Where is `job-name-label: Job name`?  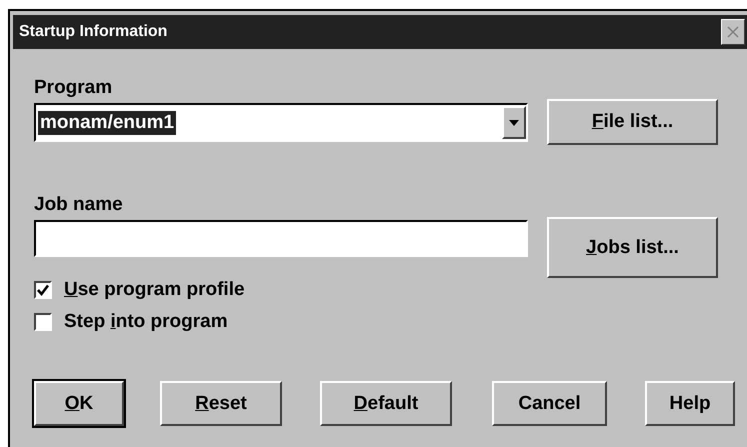
job-name-label: Job name is located at coordinates (79, 205).